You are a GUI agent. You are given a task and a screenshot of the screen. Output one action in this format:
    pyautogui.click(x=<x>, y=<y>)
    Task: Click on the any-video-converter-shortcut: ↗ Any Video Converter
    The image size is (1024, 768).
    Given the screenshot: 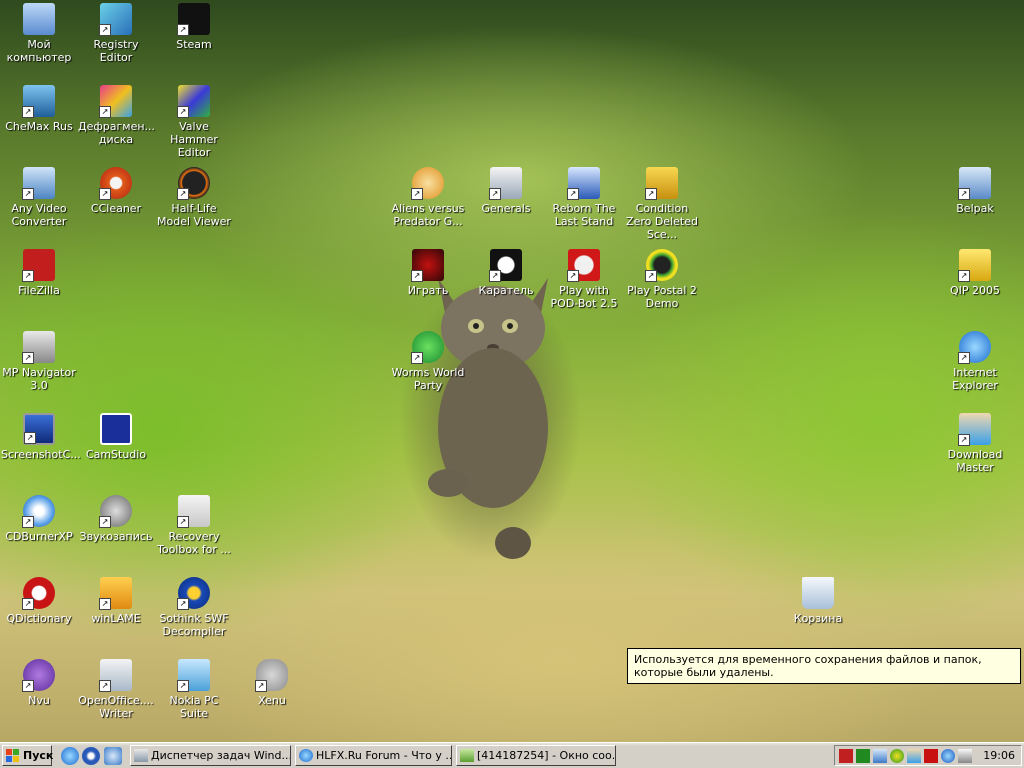 What is the action you would take?
    pyautogui.click(x=39, y=197)
    